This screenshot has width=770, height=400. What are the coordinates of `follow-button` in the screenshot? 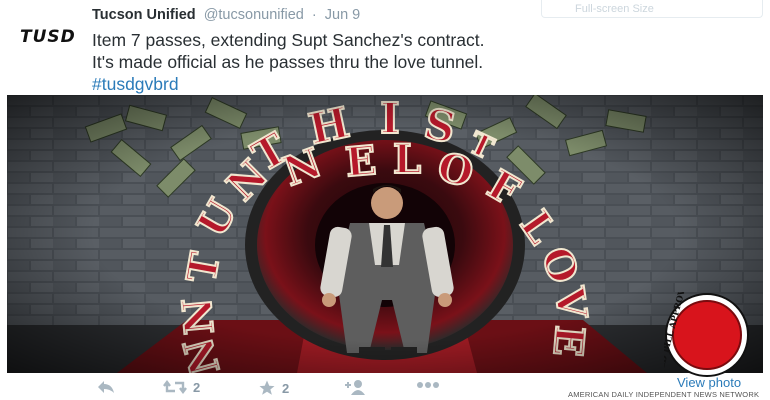 It's located at (355, 387).